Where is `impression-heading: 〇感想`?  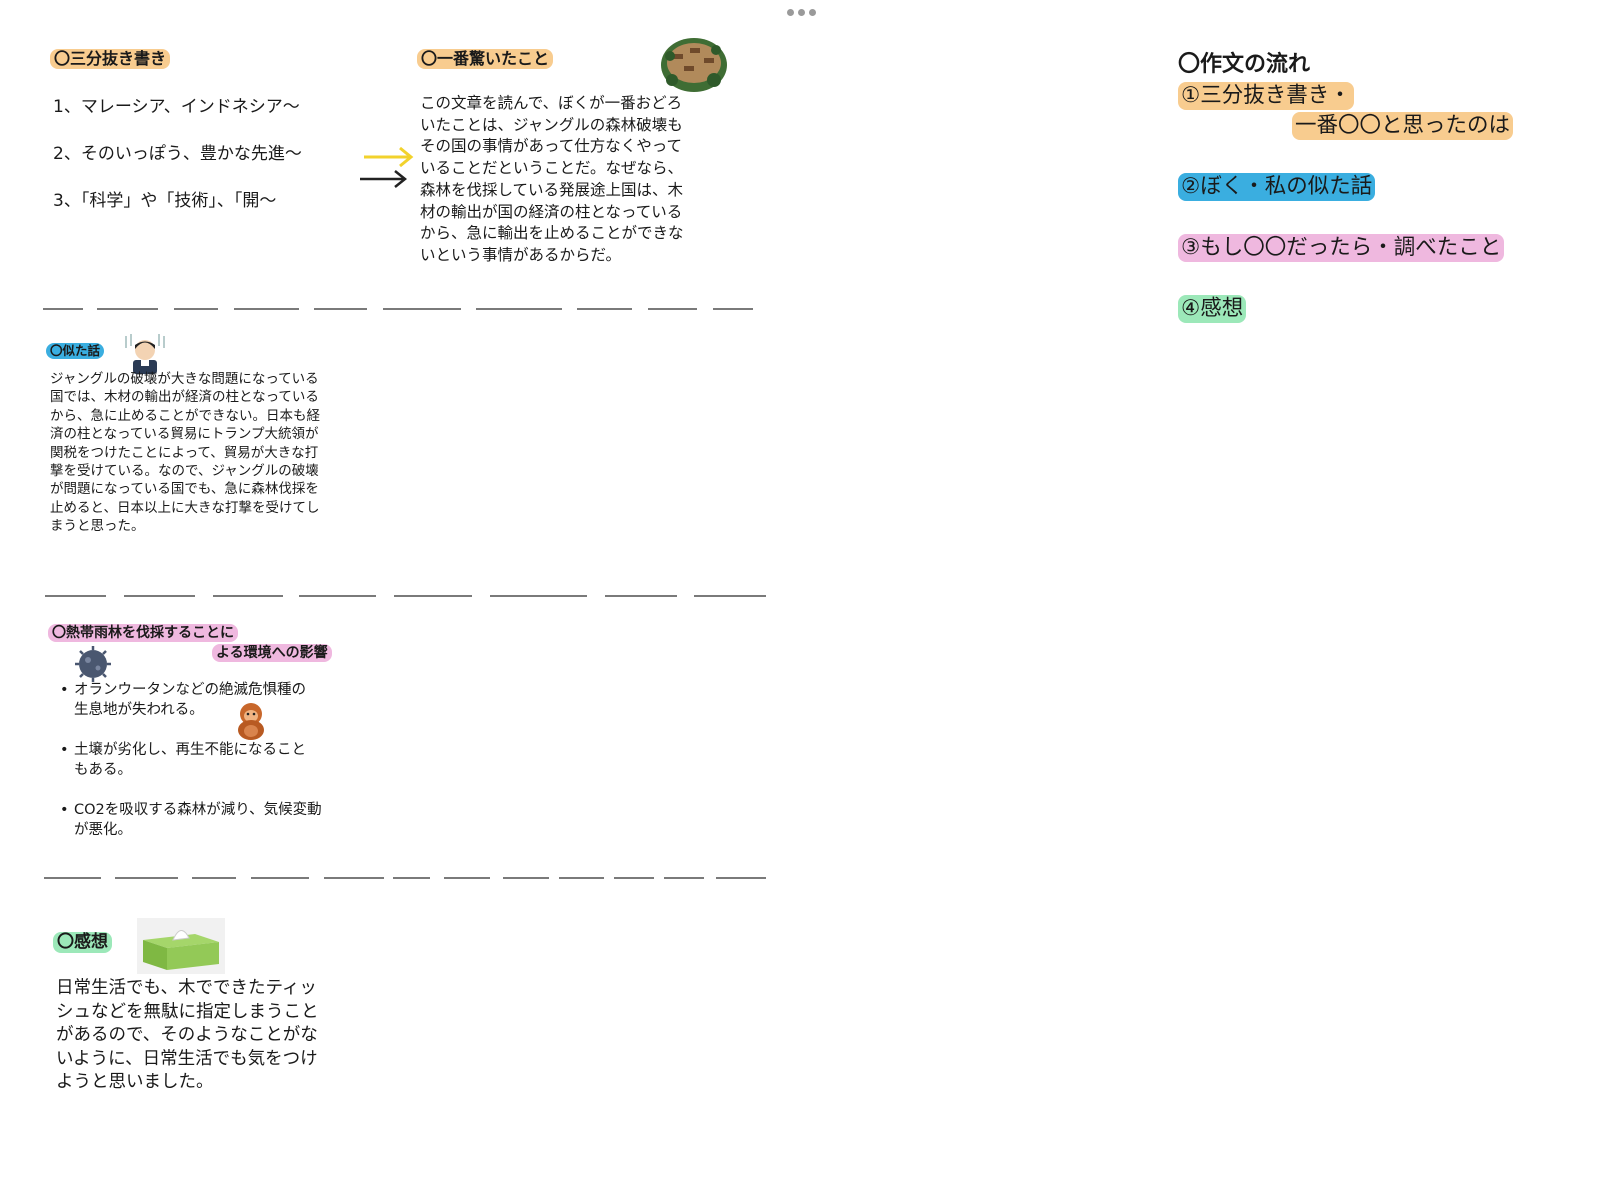
impression-heading: 〇感想 is located at coordinates (82, 942).